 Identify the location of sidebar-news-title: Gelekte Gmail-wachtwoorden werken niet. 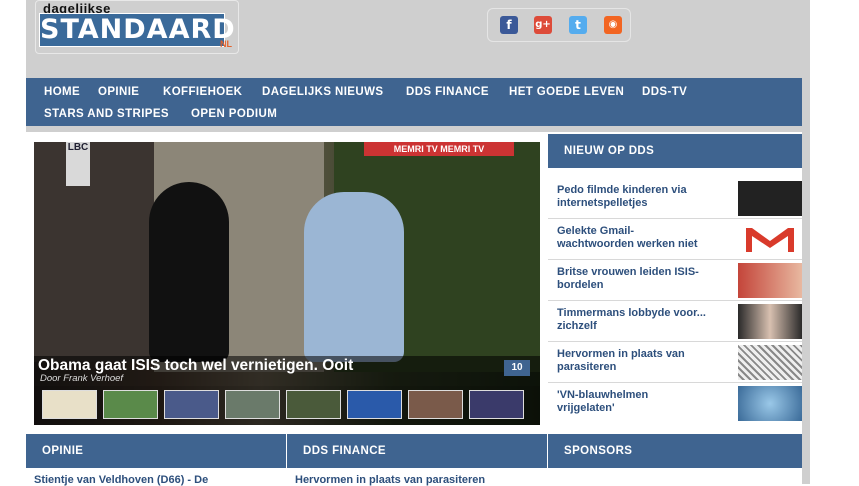
(632, 238).